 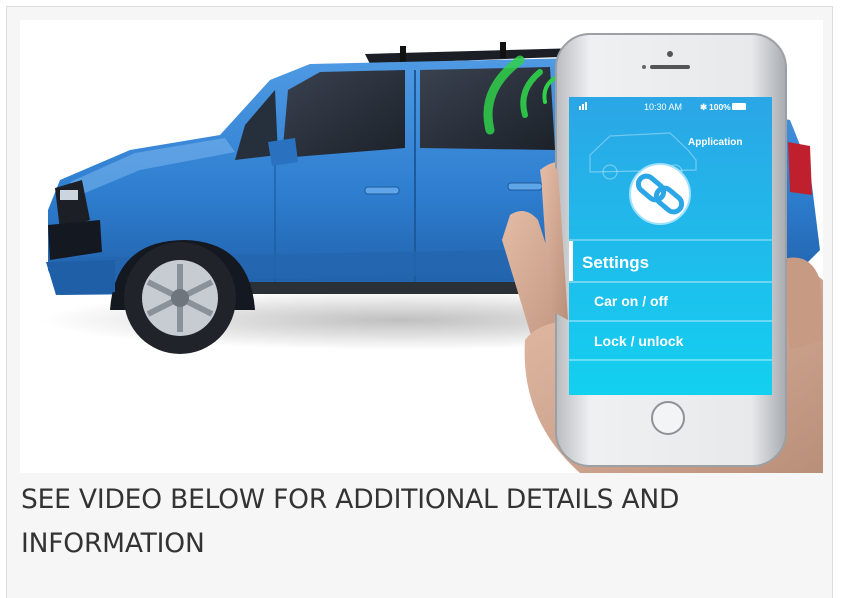 I want to click on connect-button, so click(x=660, y=194).